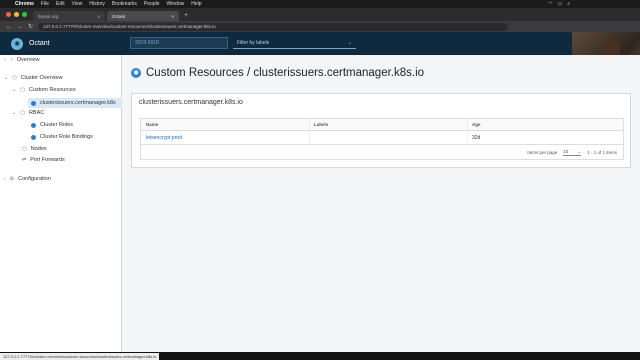  Describe the element at coordinates (28, 60) in the screenshot. I see `sidebar-item-label: Overview` at that location.